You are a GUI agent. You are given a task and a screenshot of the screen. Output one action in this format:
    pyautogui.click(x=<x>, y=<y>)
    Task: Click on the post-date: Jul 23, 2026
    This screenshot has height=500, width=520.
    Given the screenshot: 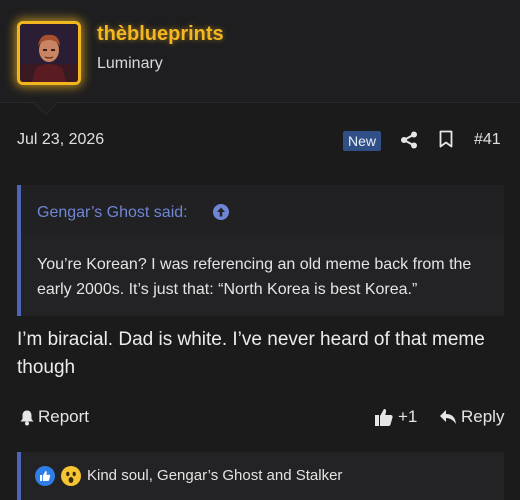 What is the action you would take?
    pyautogui.click(x=60, y=140)
    